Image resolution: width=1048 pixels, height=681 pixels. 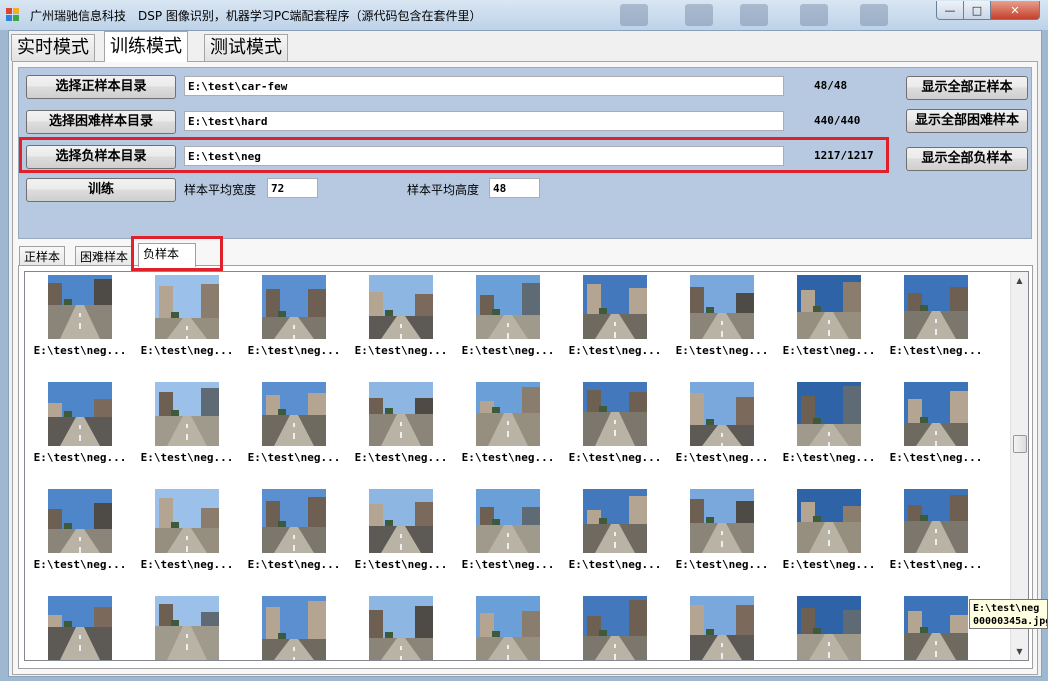 What do you see at coordinates (484, 121) in the screenshot?
I see `hard-path-field: E:\test\hard` at bounding box center [484, 121].